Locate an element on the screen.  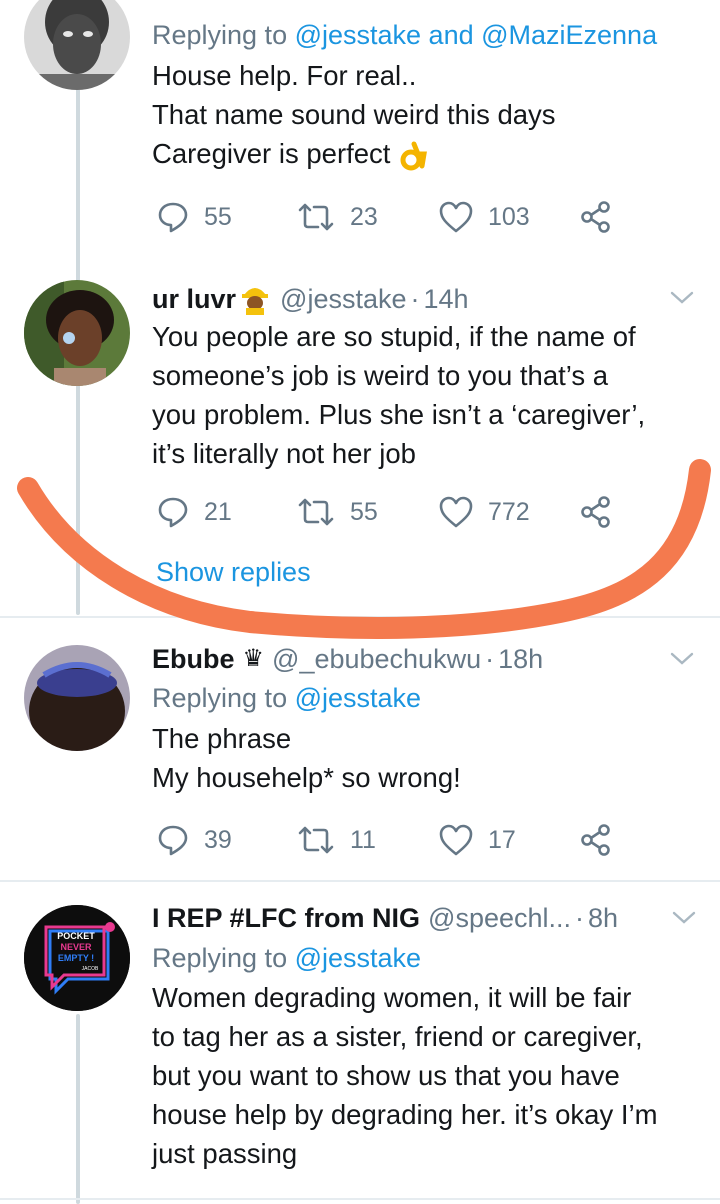
reply-count: 39 is located at coordinates (218, 839).